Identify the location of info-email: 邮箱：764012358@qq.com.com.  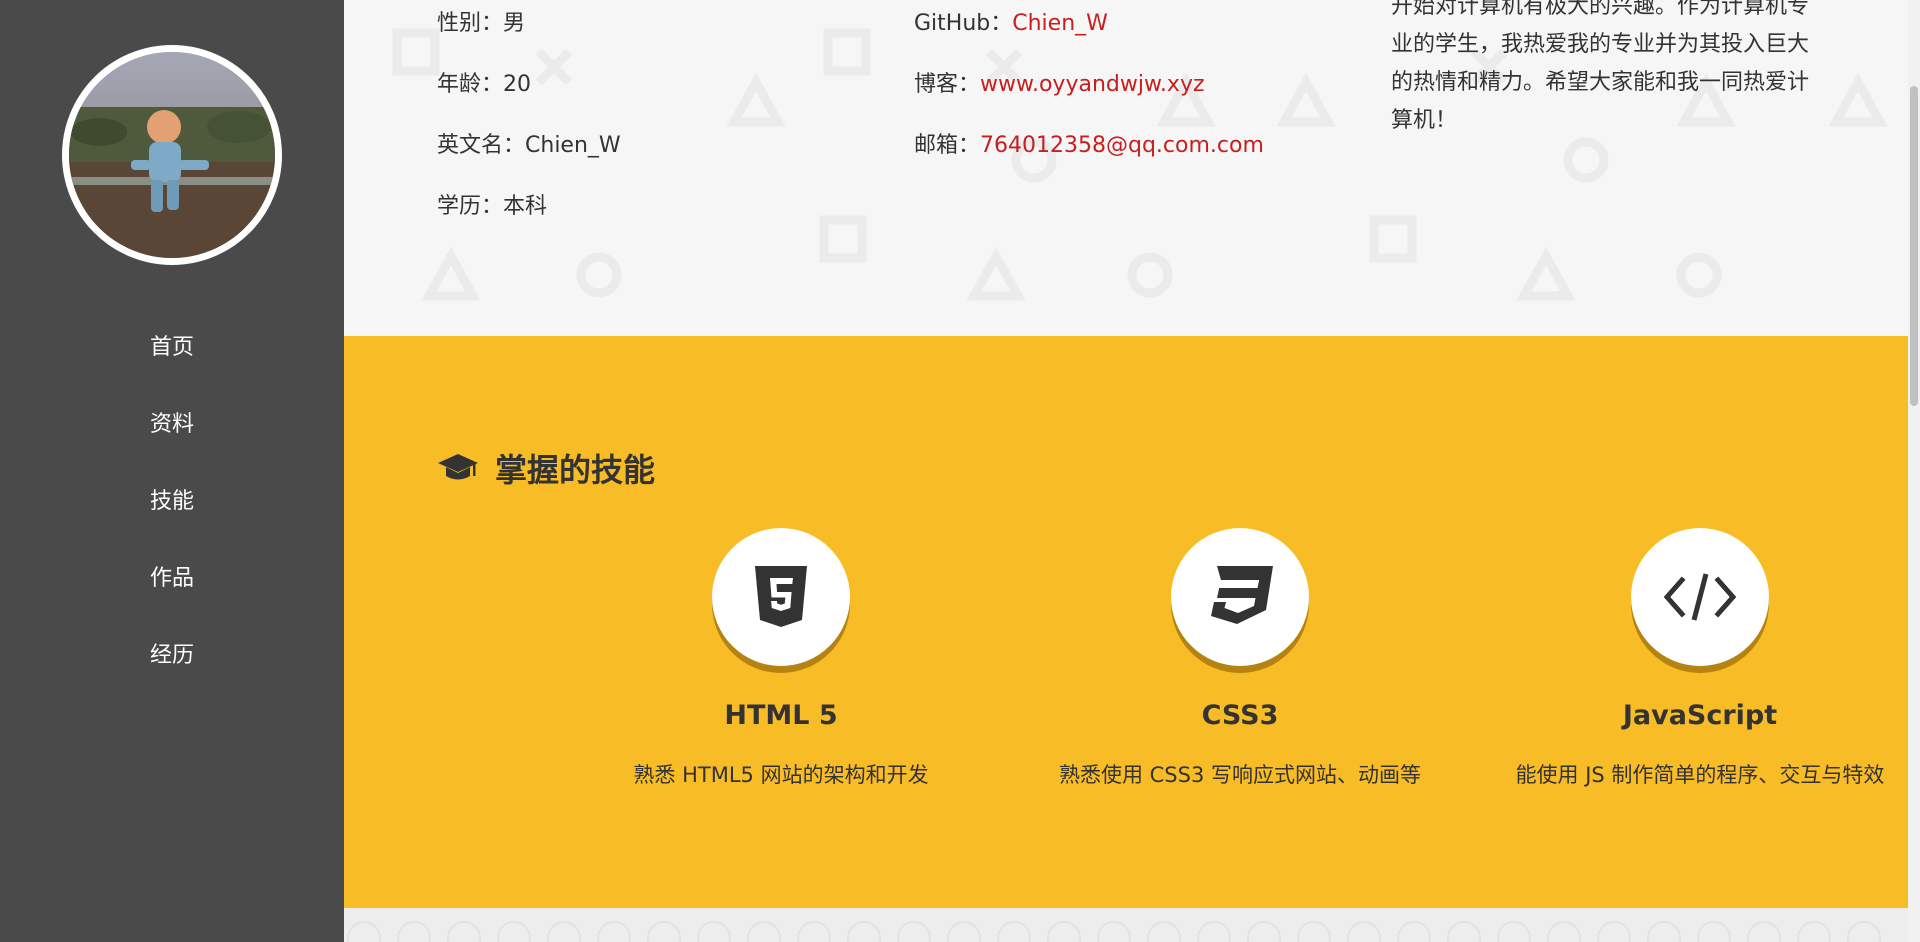
(1089, 145).